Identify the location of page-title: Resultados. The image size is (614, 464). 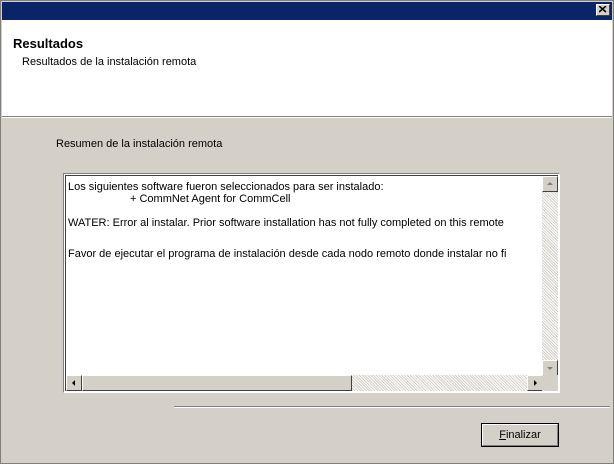
(48, 43).